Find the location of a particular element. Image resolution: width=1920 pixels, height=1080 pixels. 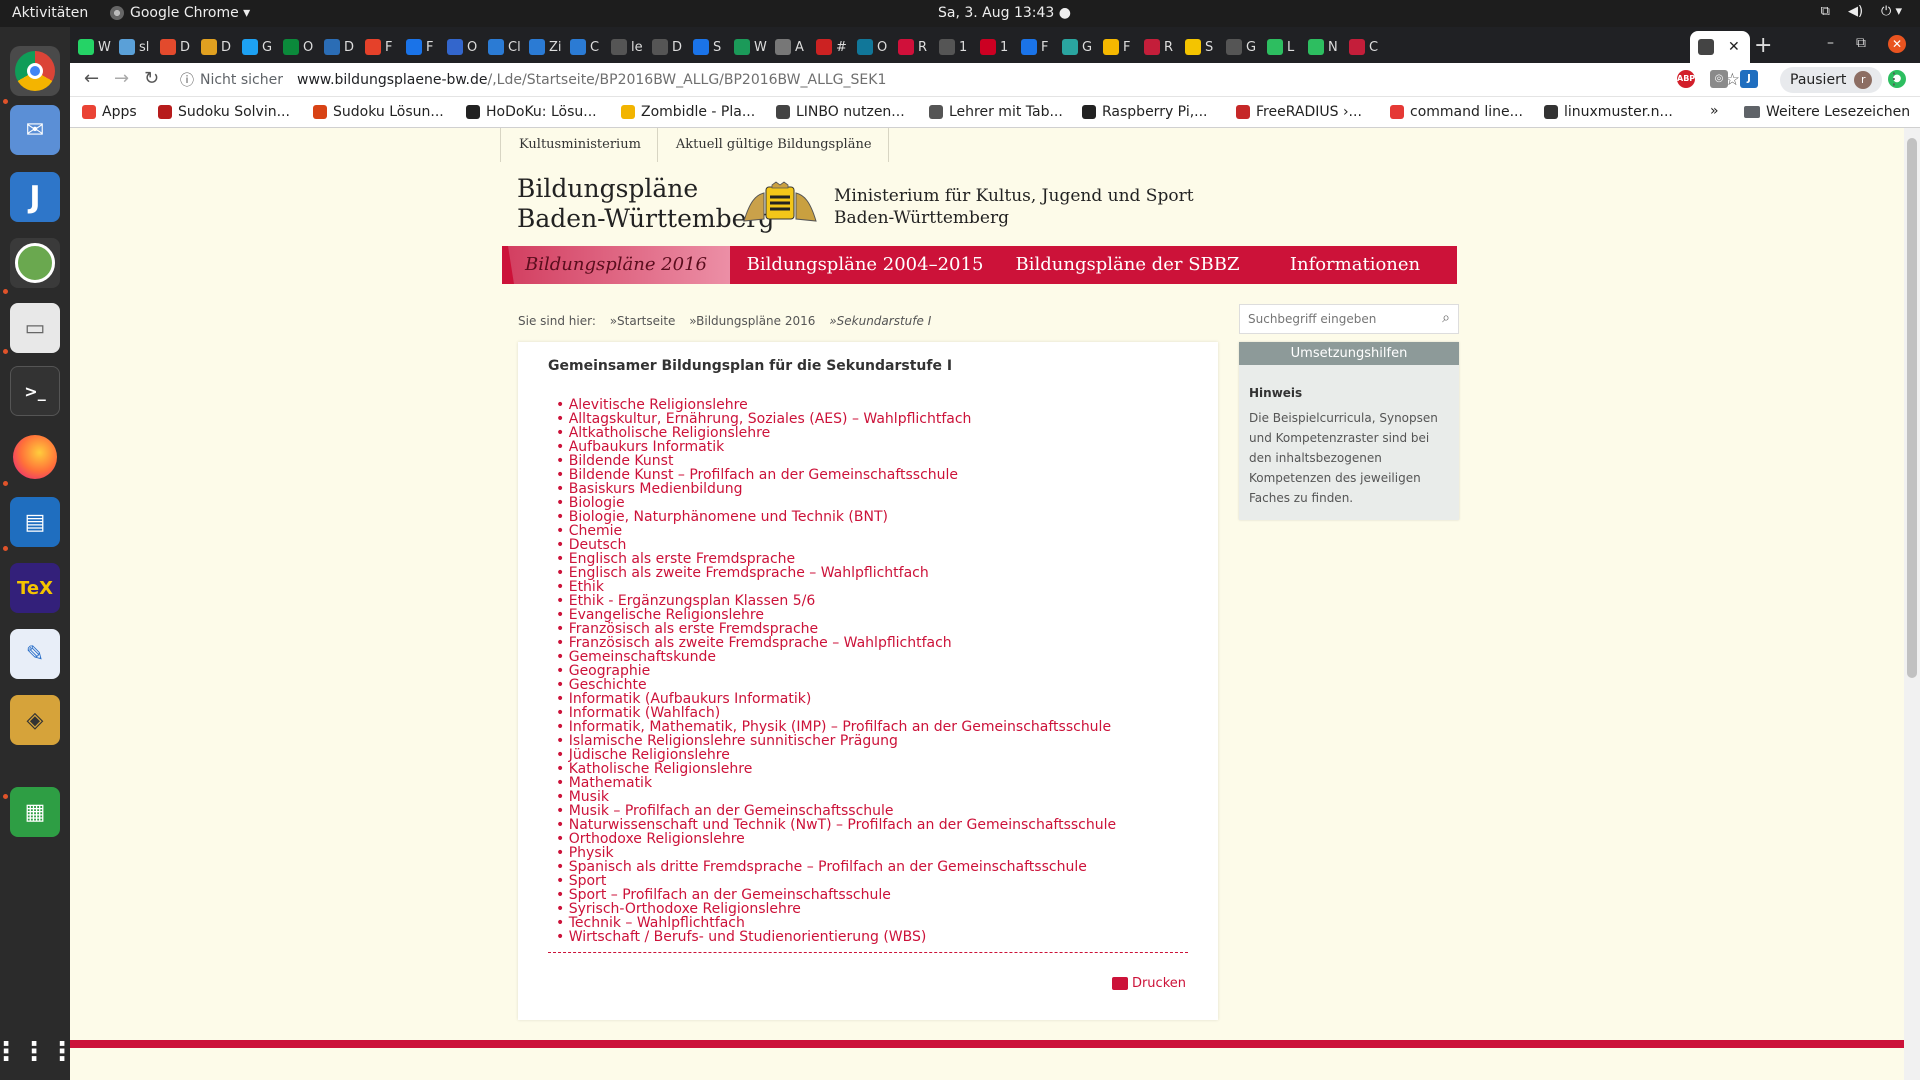

browser-tab: W is located at coordinates (90, 47).